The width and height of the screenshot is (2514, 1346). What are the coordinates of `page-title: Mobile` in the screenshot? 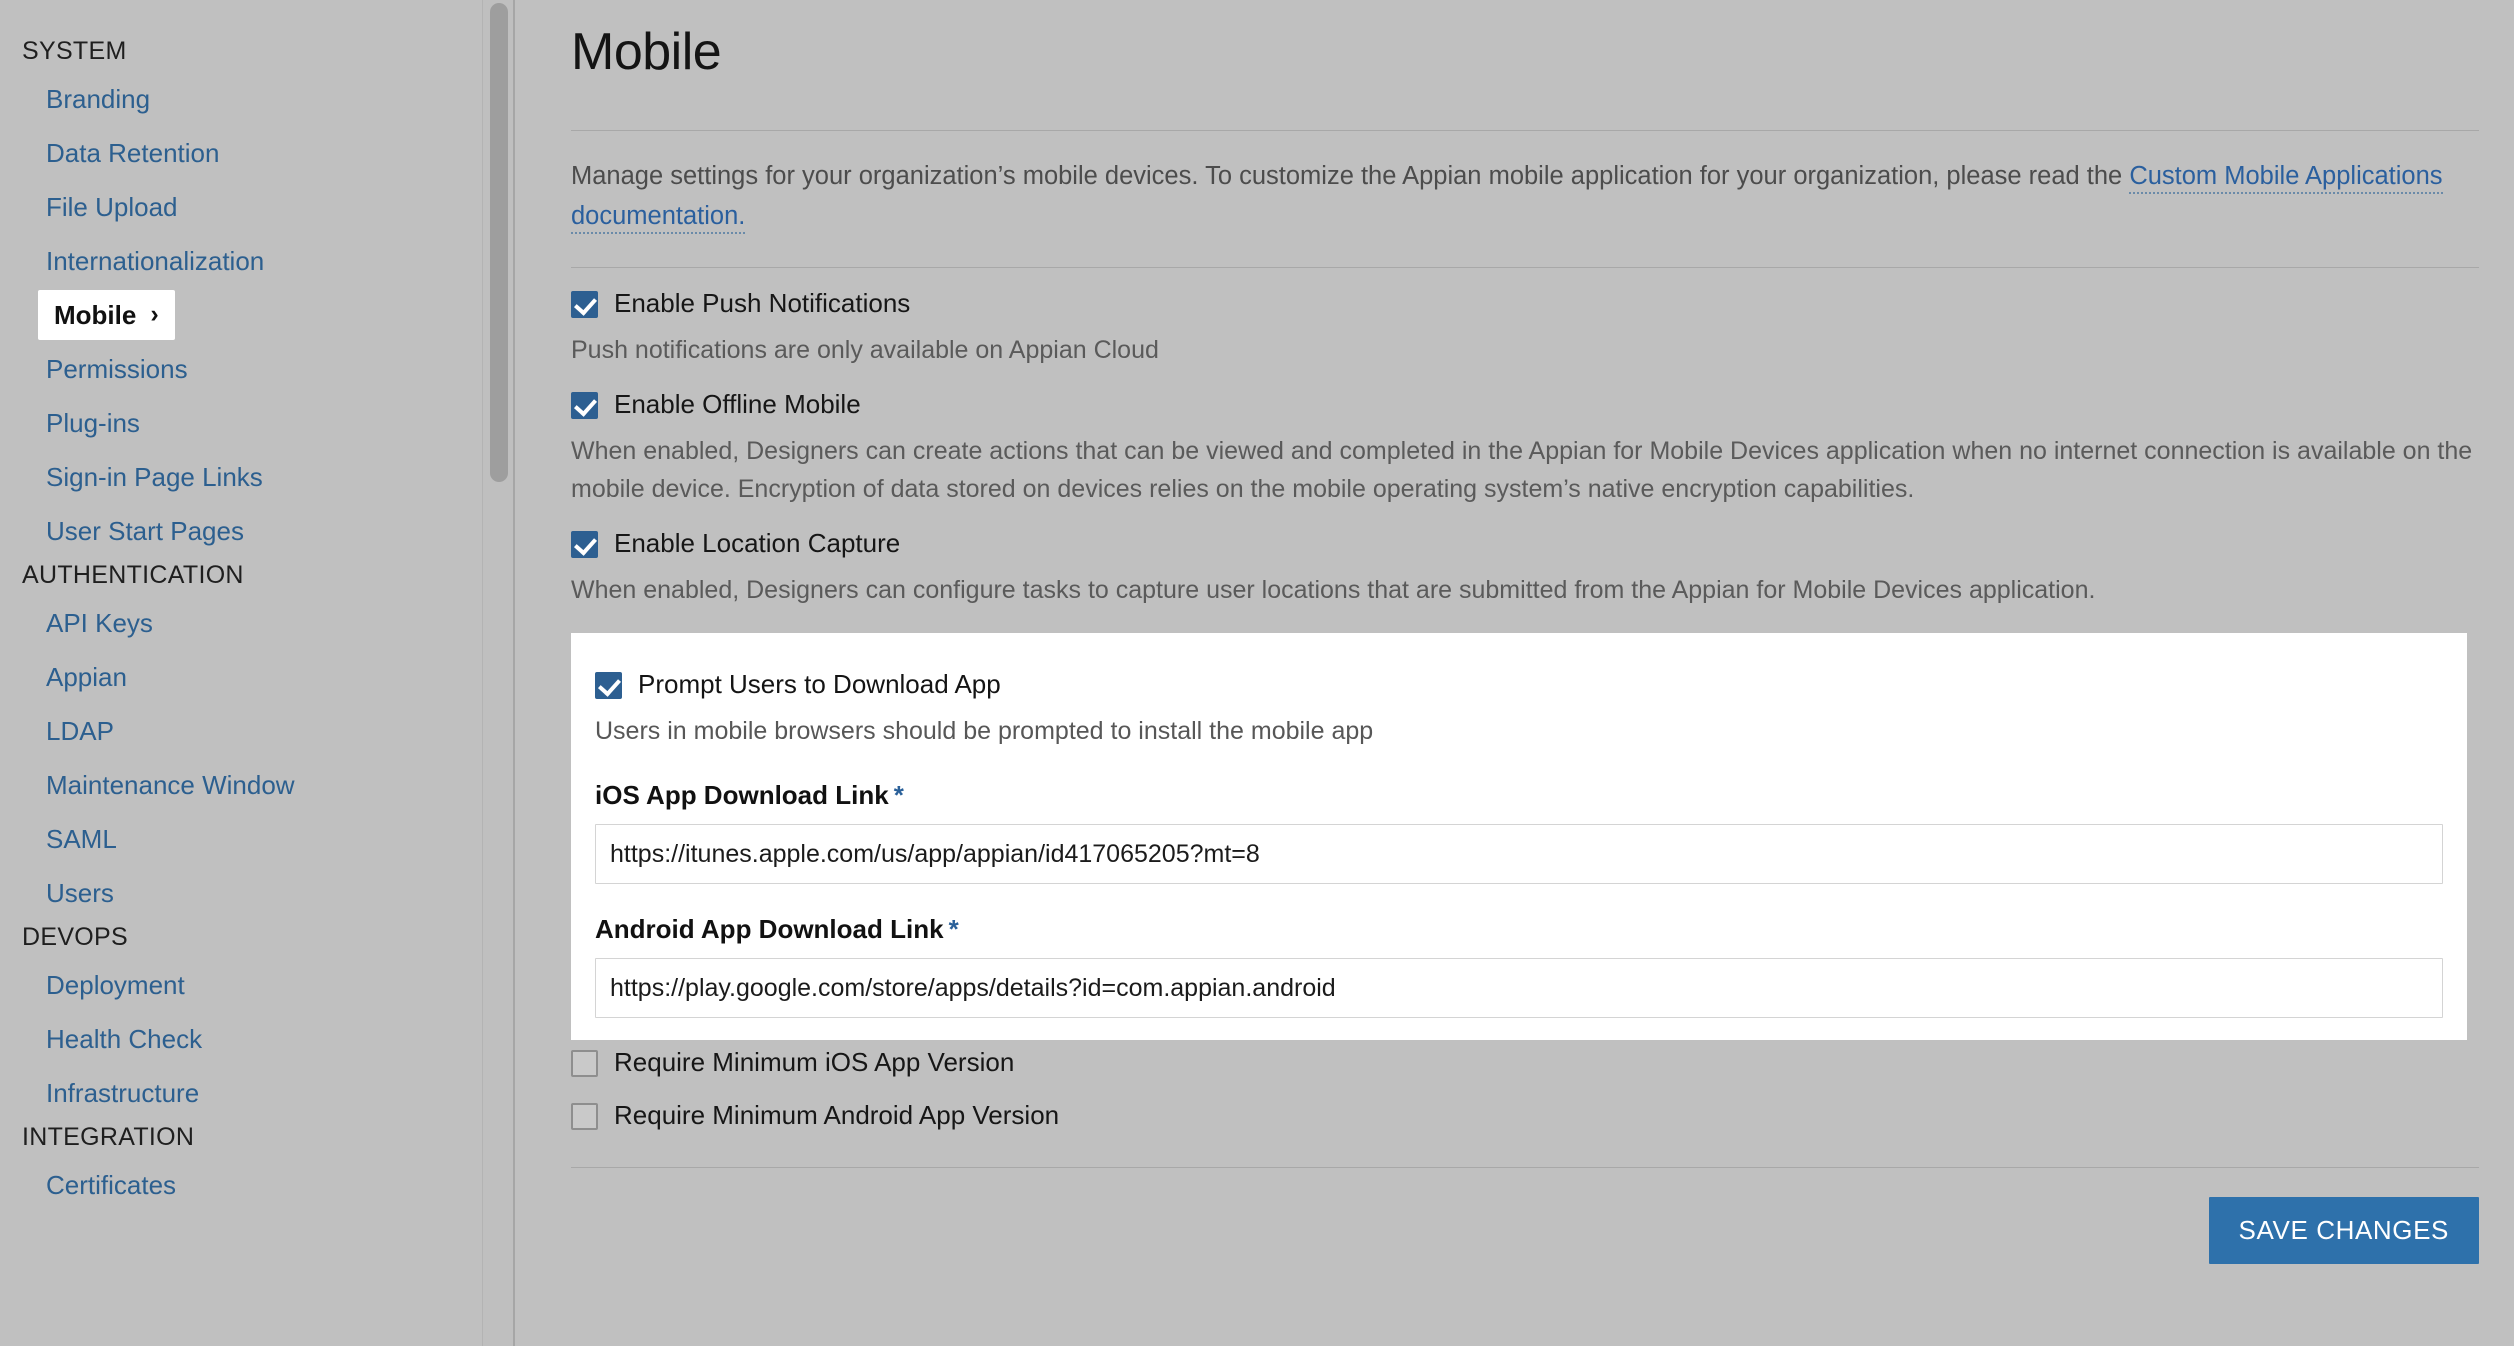 It's located at (646, 52).